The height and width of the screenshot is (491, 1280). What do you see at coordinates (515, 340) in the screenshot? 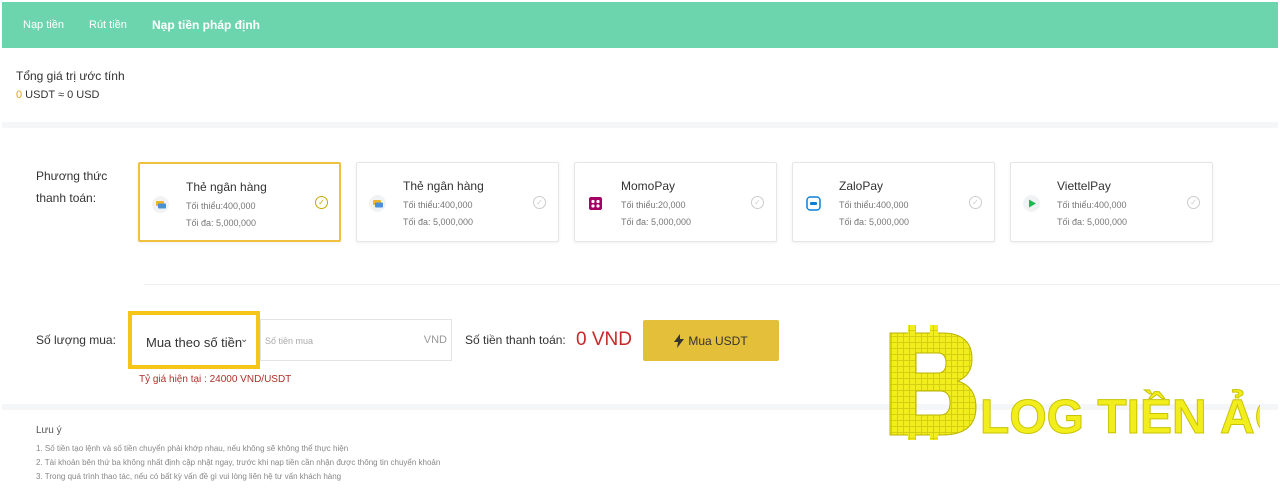
I see `payment-amount-label: Số tiền thanh toán:` at bounding box center [515, 340].